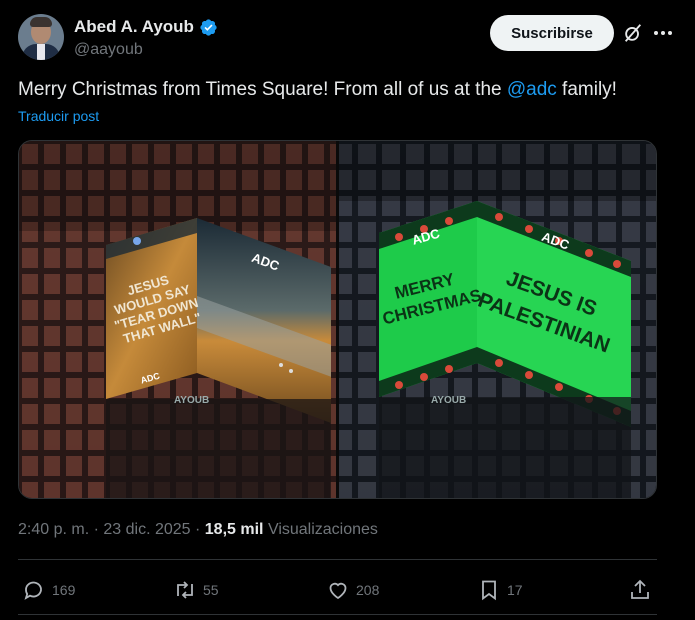 This screenshot has width=695, height=620. I want to click on repost-button: 55, so click(196, 590).